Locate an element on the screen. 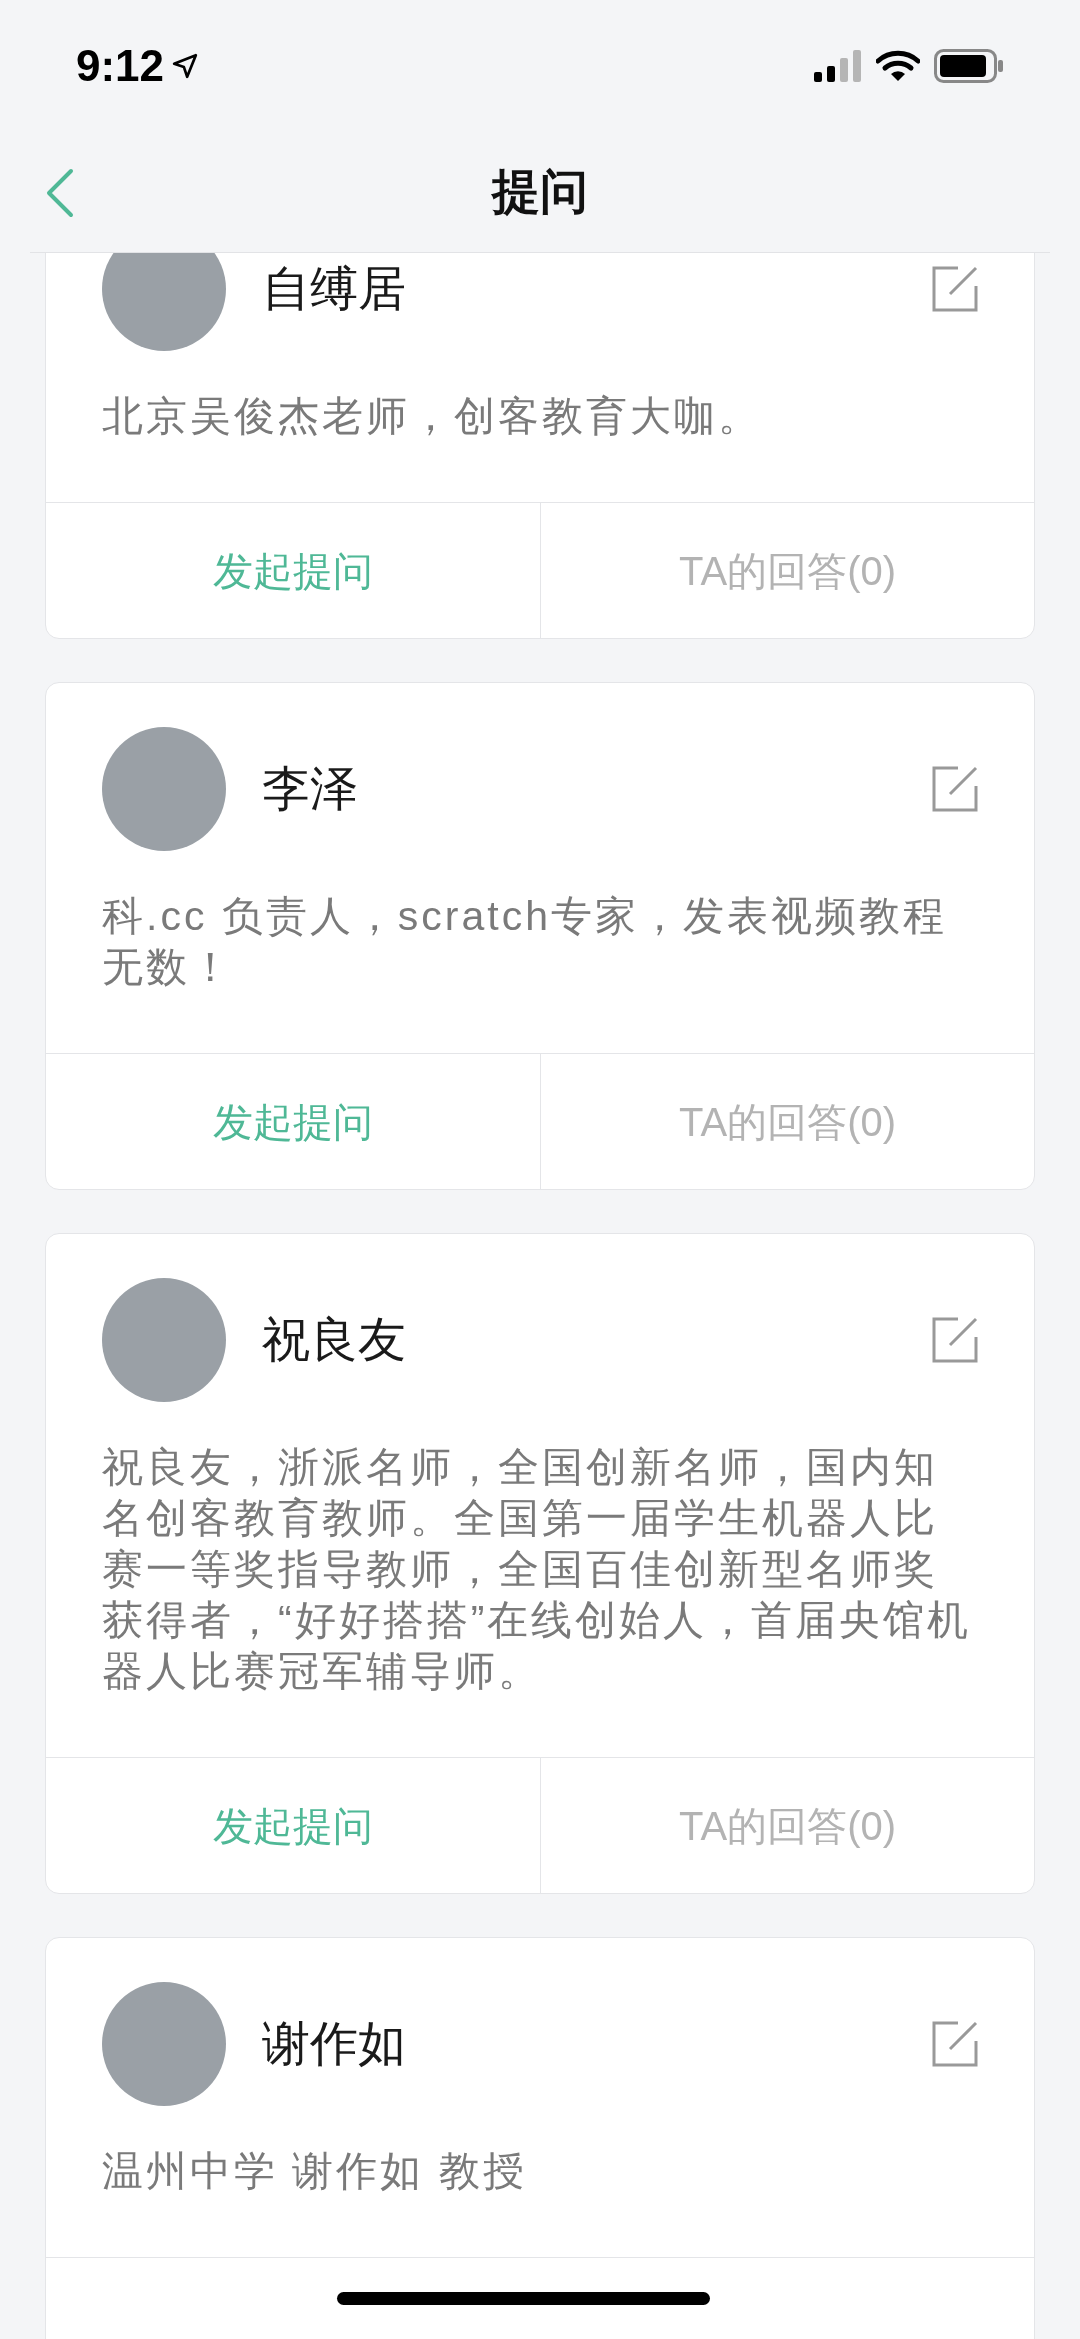 This screenshot has width=1080, height=2339. status-time: 9:12 is located at coordinates (120, 66).